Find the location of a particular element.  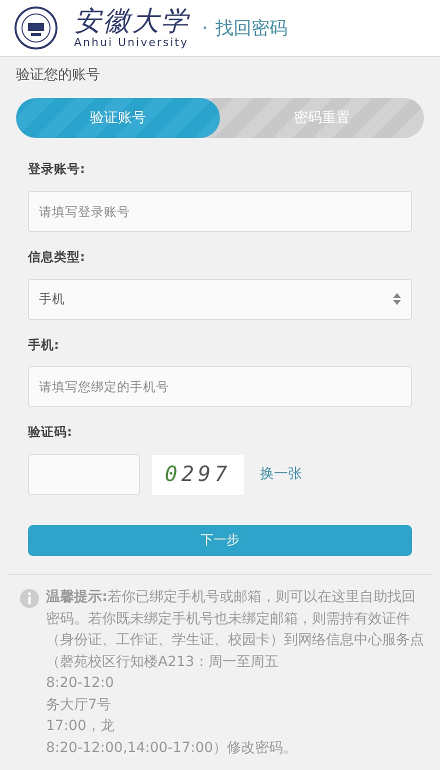

field-label: 手机: is located at coordinates (44, 345).